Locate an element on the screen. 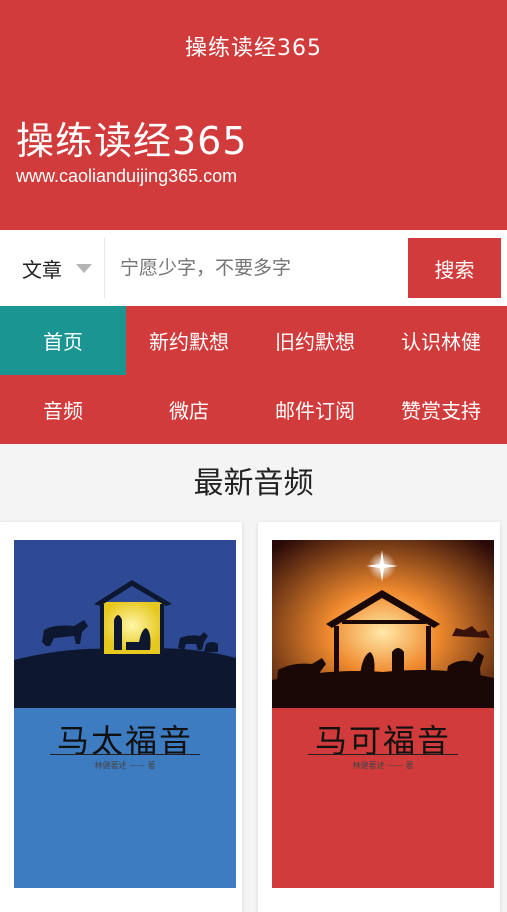 This screenshot has height=912, width=507. book-title: 马可福音 is located at coordinates (382, 741).